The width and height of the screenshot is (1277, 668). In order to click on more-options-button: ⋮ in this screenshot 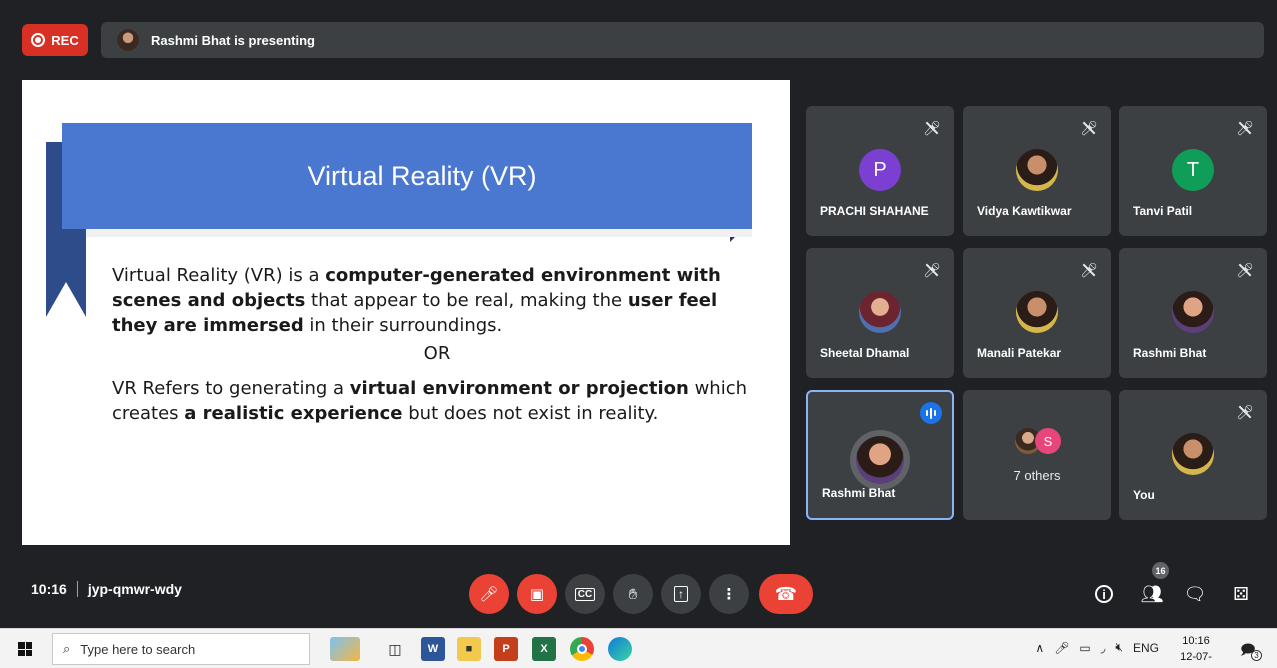, I will do `click(729, 594)`.